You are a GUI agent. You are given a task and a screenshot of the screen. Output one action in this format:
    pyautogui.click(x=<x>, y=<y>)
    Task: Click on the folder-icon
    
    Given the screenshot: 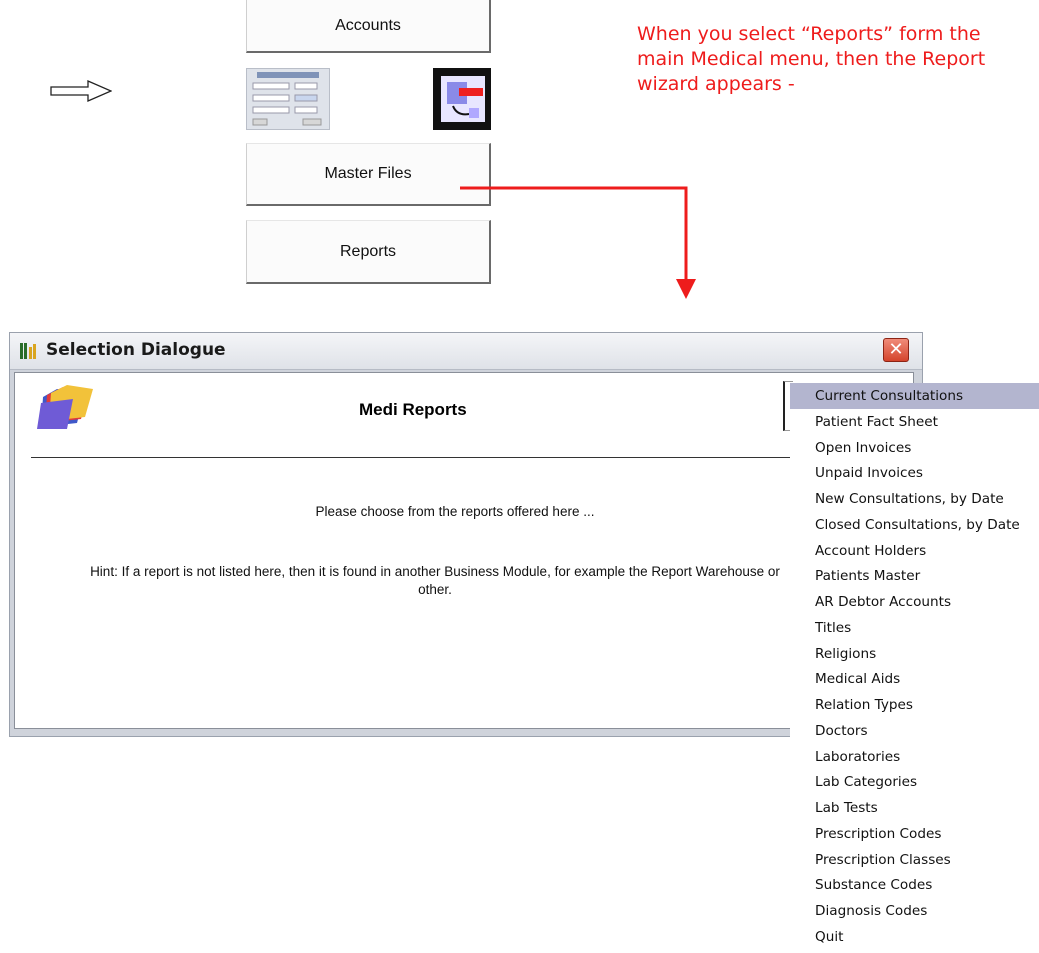 What is the action you would take?
    pyautogui.click(x=65, y=407)
    